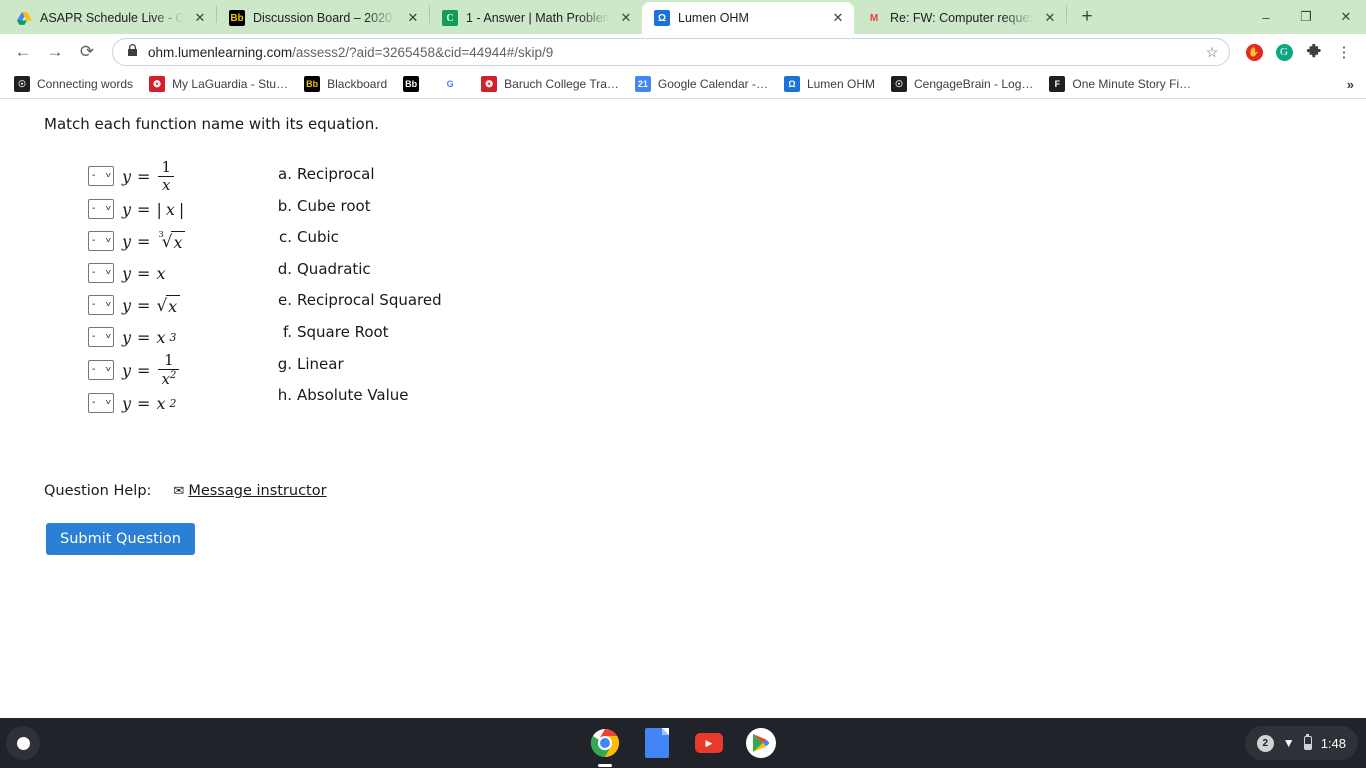 The width and height of the screenshot is (1366, 768). I want to click on shelf-app-list: ▶, so click(683, 747).